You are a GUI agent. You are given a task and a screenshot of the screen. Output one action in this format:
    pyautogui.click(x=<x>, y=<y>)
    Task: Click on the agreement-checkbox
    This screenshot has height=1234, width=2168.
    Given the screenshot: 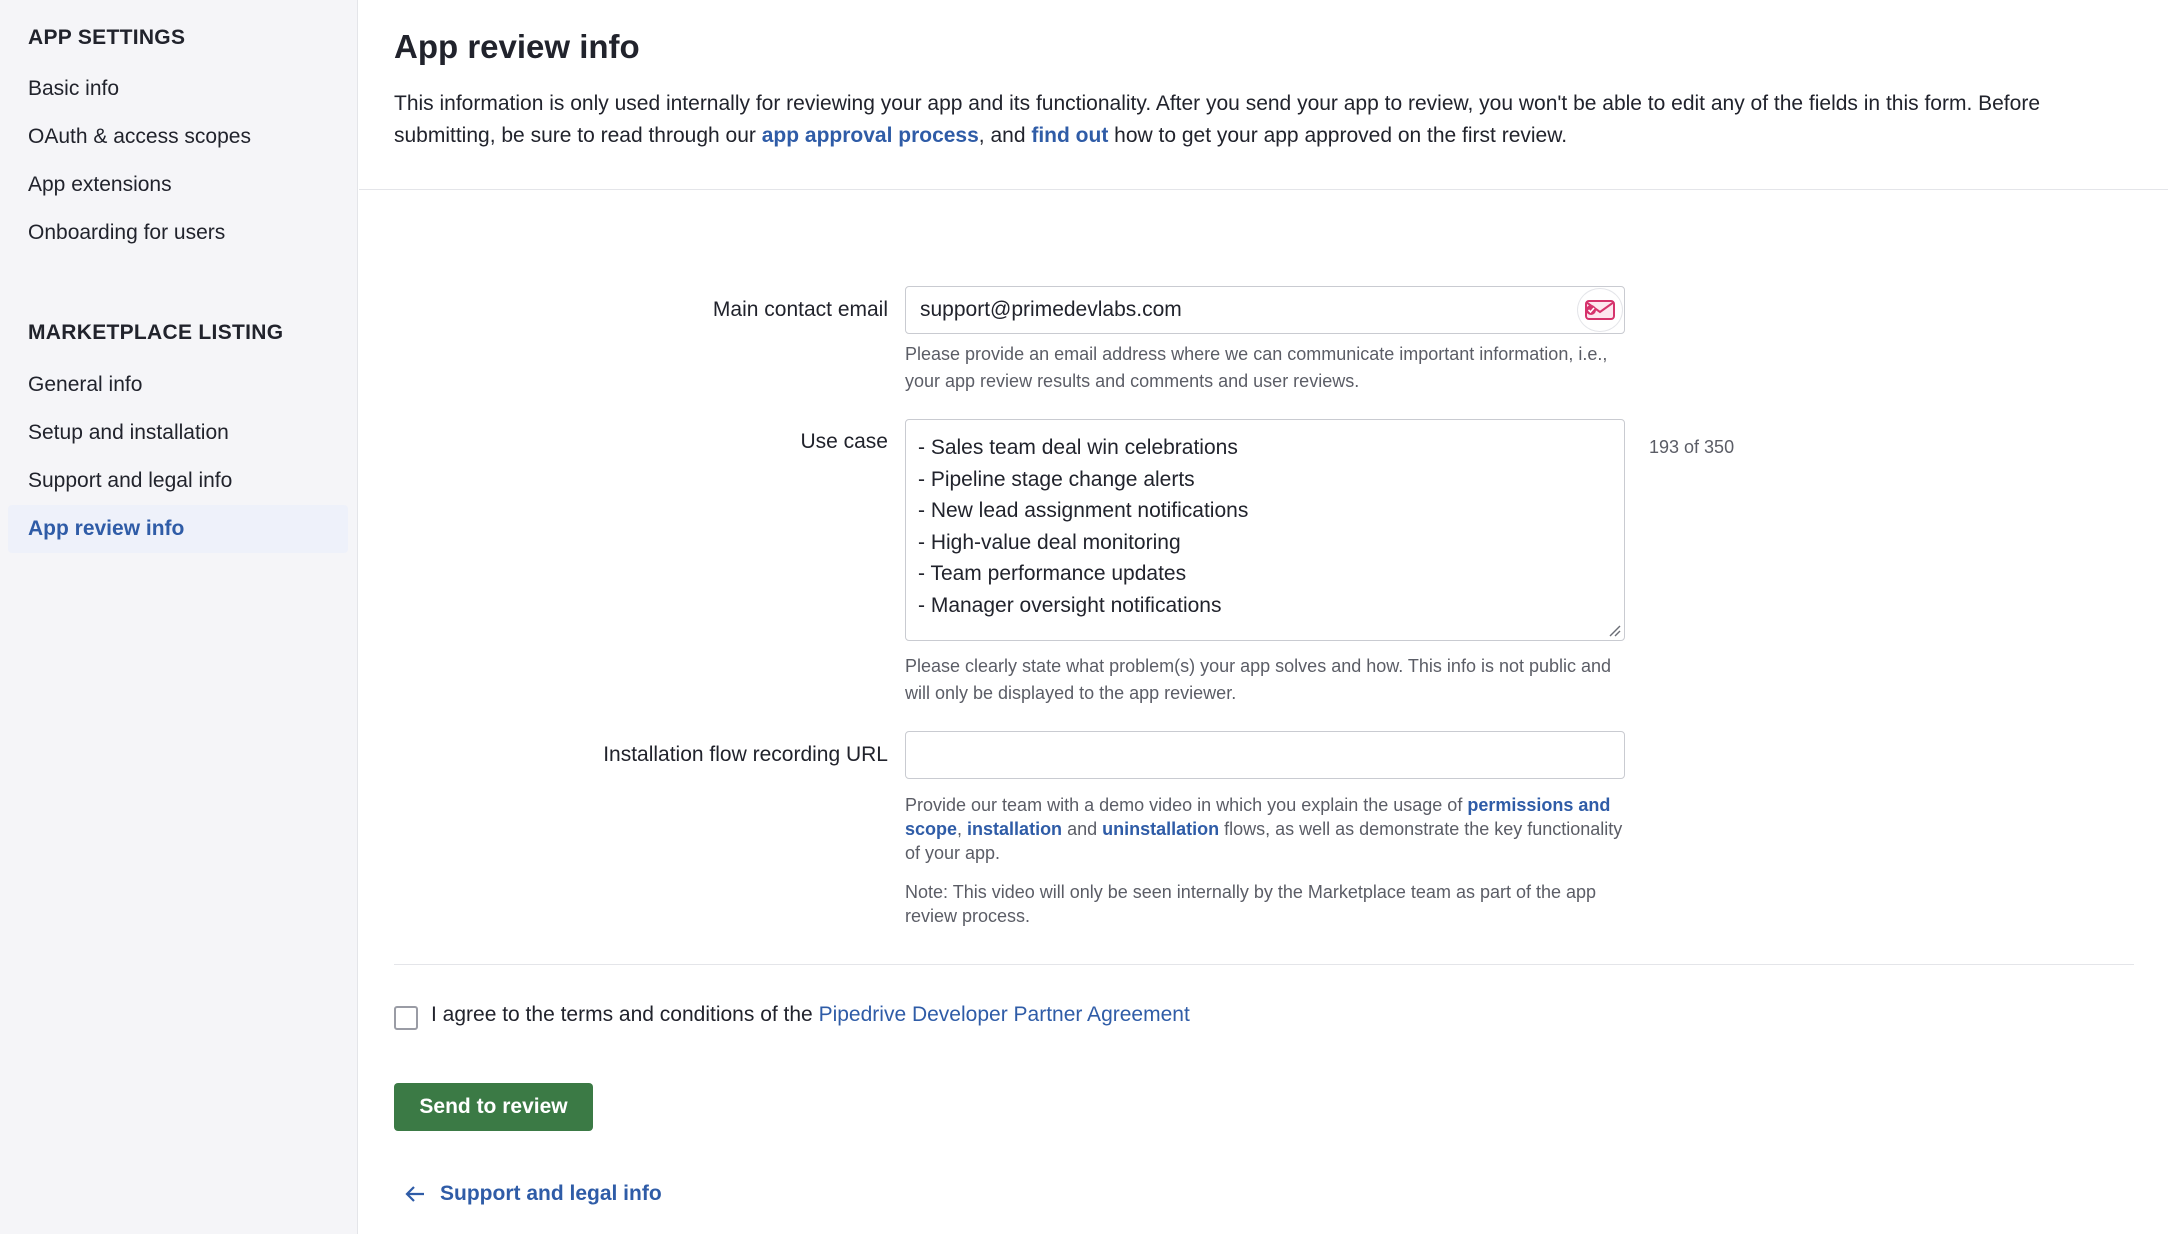 What is the action you would take?
    pyautogui.click(x=406, y=1018)
    